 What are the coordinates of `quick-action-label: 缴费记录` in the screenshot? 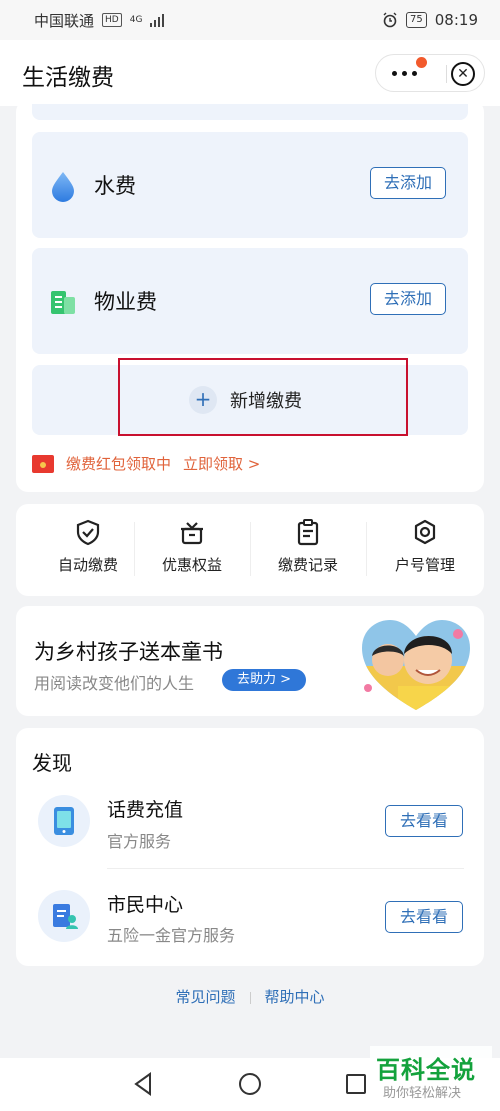 It's located at (307, 565).